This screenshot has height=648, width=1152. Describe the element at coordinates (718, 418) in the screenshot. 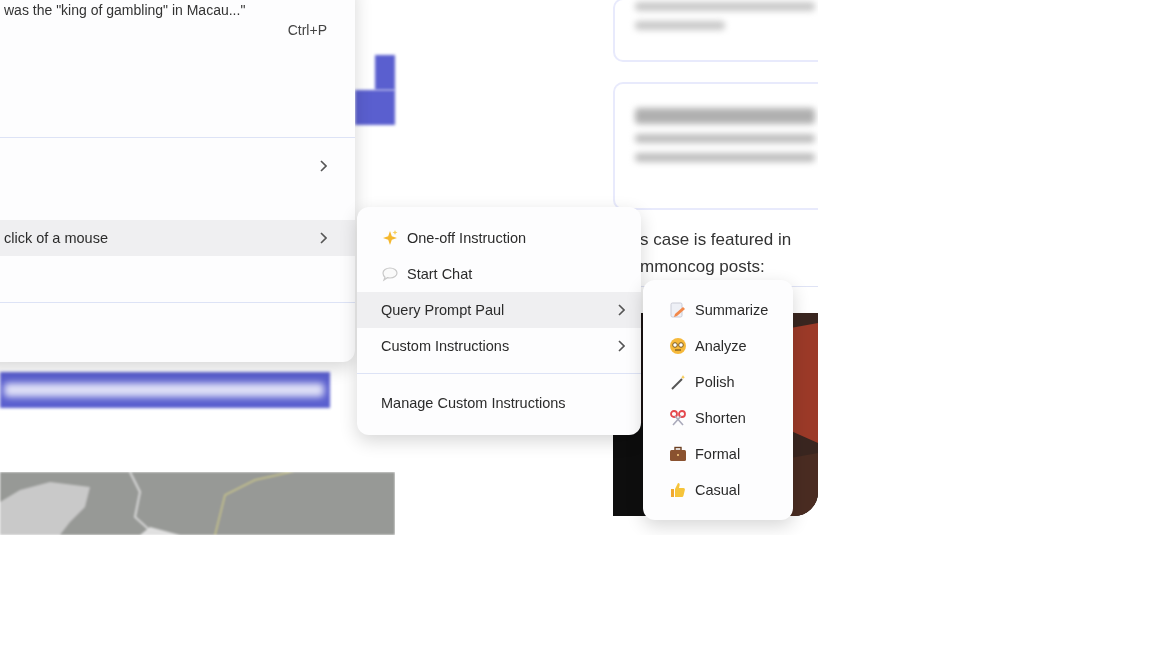

I see `menu-item: Shorten` at that location.